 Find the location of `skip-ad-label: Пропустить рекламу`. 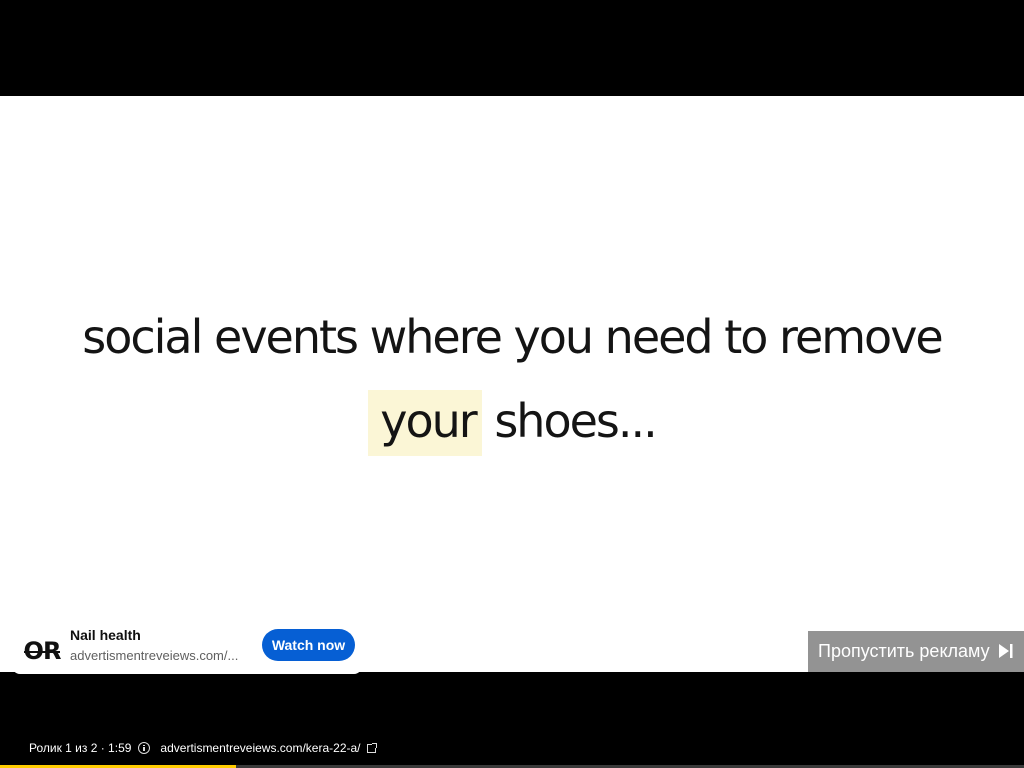

skip-ad-label: Пропустить рекламу is located at coordinates (904, 651).